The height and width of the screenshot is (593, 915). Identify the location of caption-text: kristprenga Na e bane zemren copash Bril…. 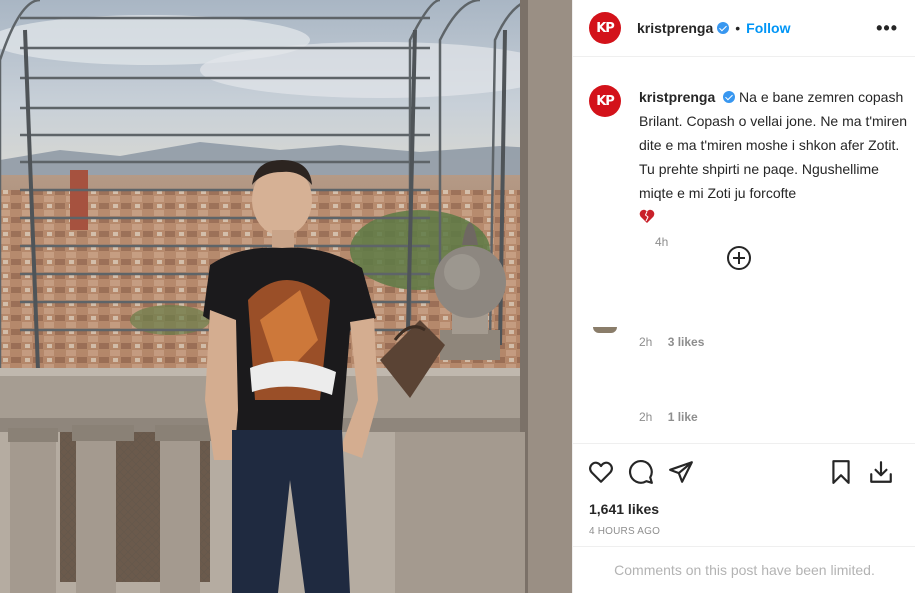
(774, 157).